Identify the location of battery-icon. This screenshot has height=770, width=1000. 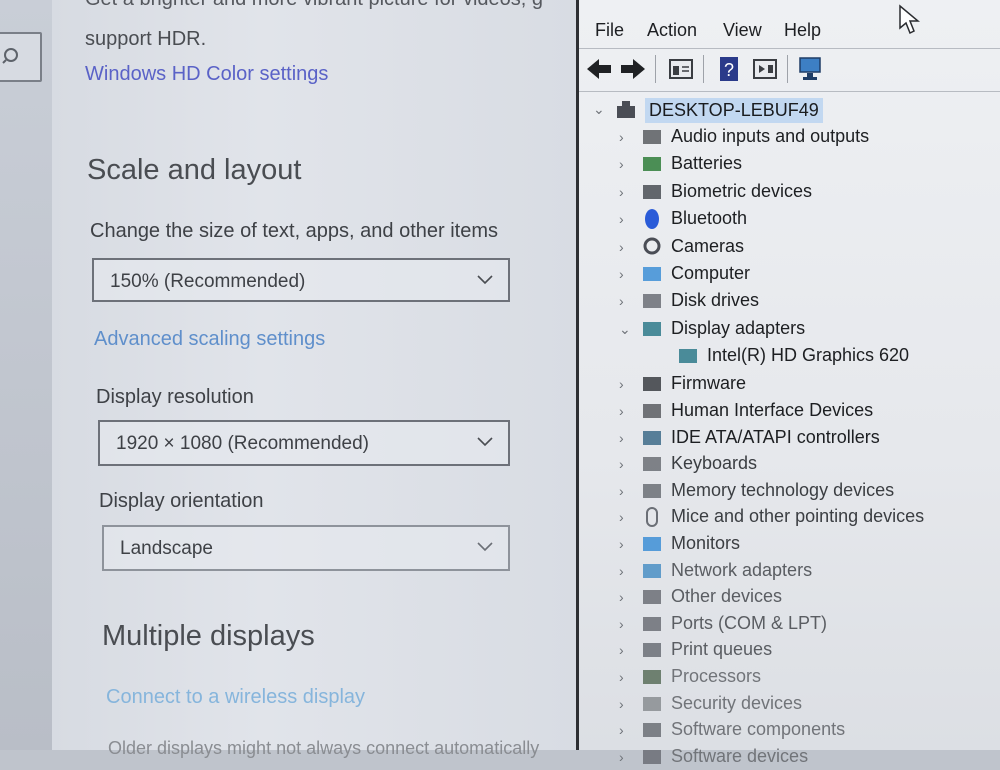
(652, 164).